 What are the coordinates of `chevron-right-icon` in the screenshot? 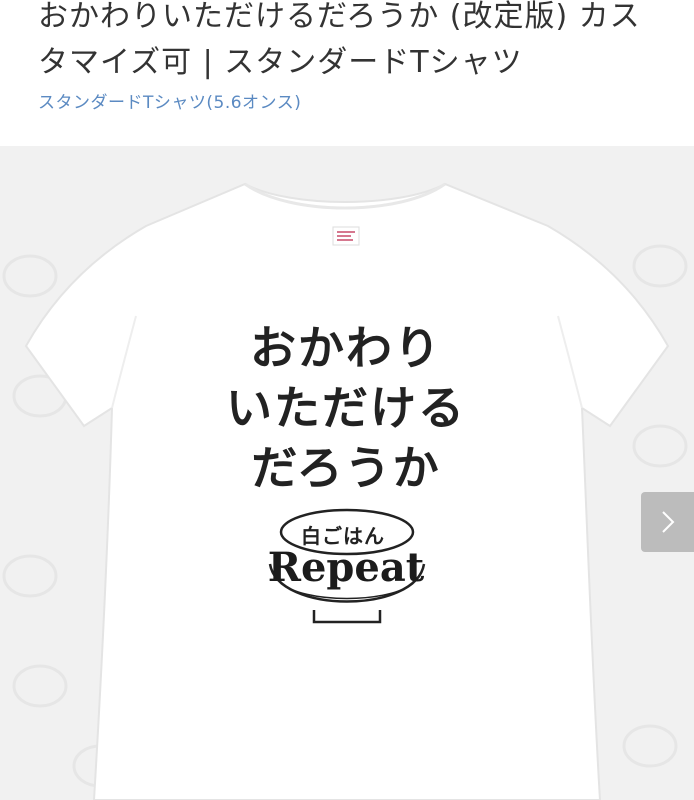 It's located at (667, 522).